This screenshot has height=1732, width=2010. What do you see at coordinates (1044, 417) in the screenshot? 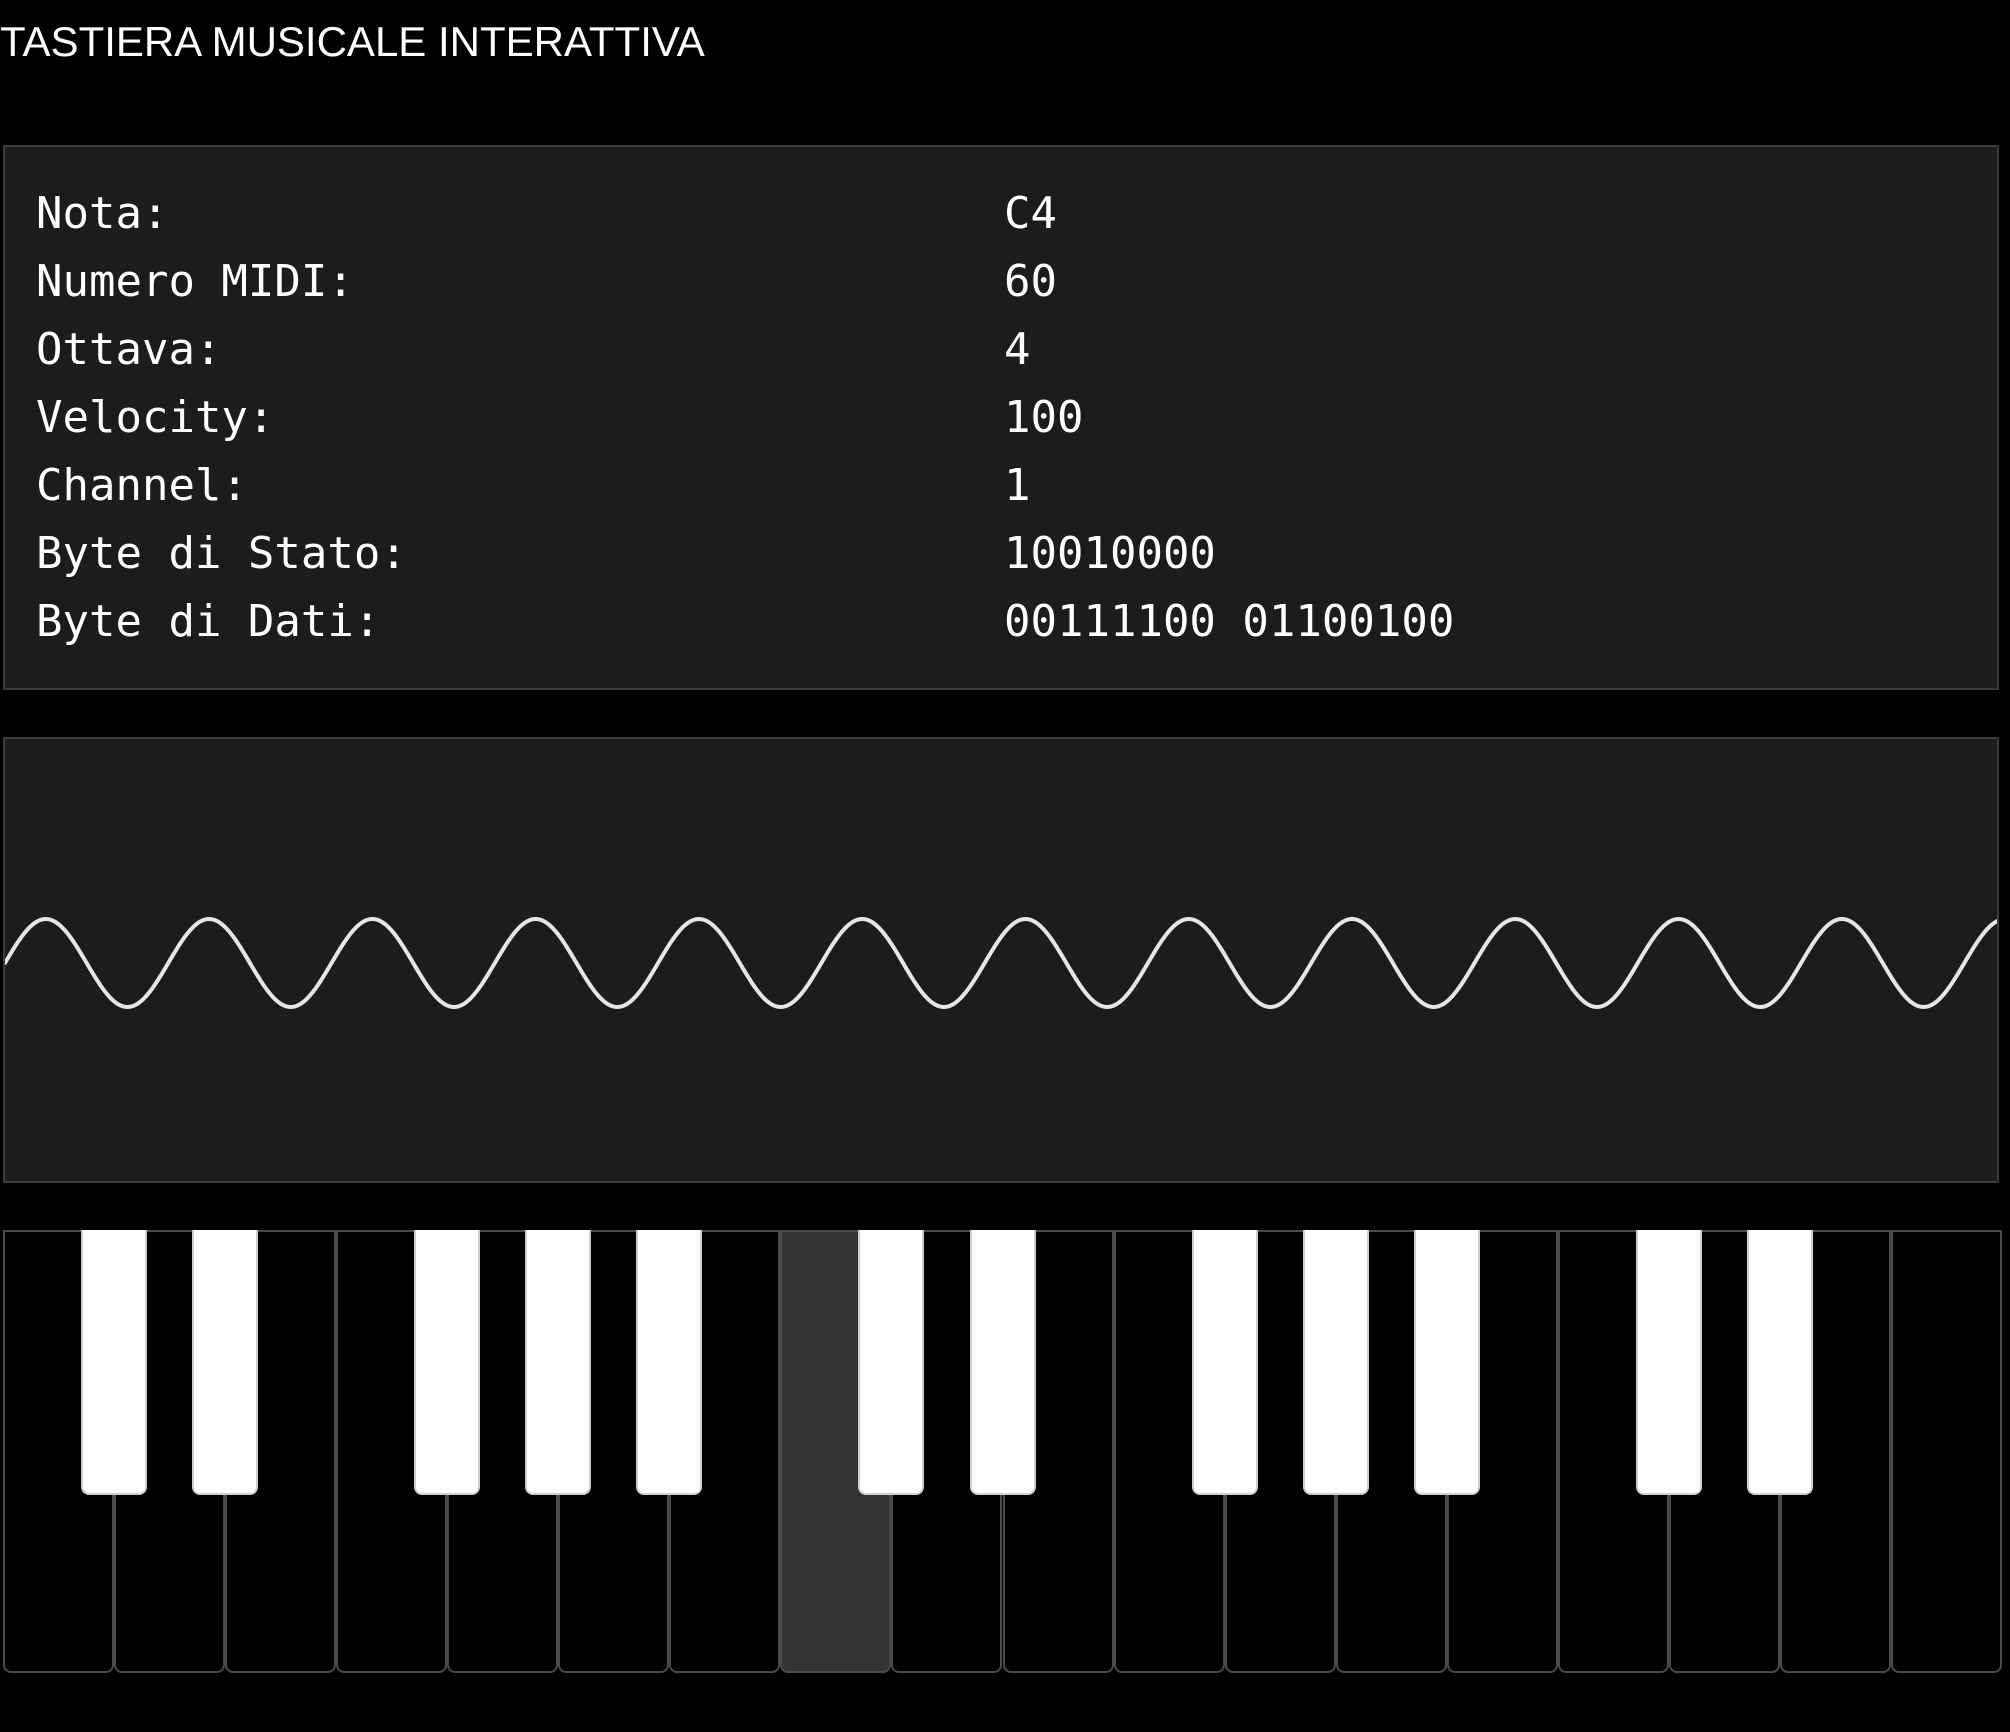
I see `velocity-value: 100` at bounding box center [1044, 417].